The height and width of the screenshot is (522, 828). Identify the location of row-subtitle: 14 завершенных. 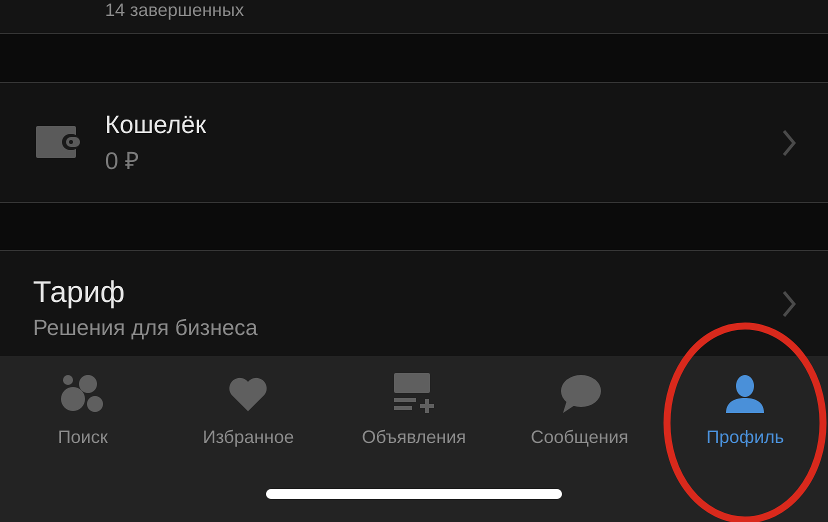
(174, 10).